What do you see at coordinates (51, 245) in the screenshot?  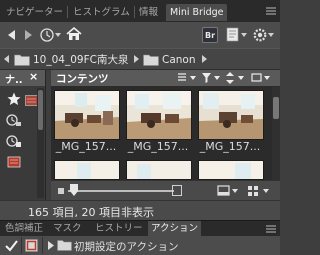 I see `expand-triangle-icon` at bounding box center [51, 245].